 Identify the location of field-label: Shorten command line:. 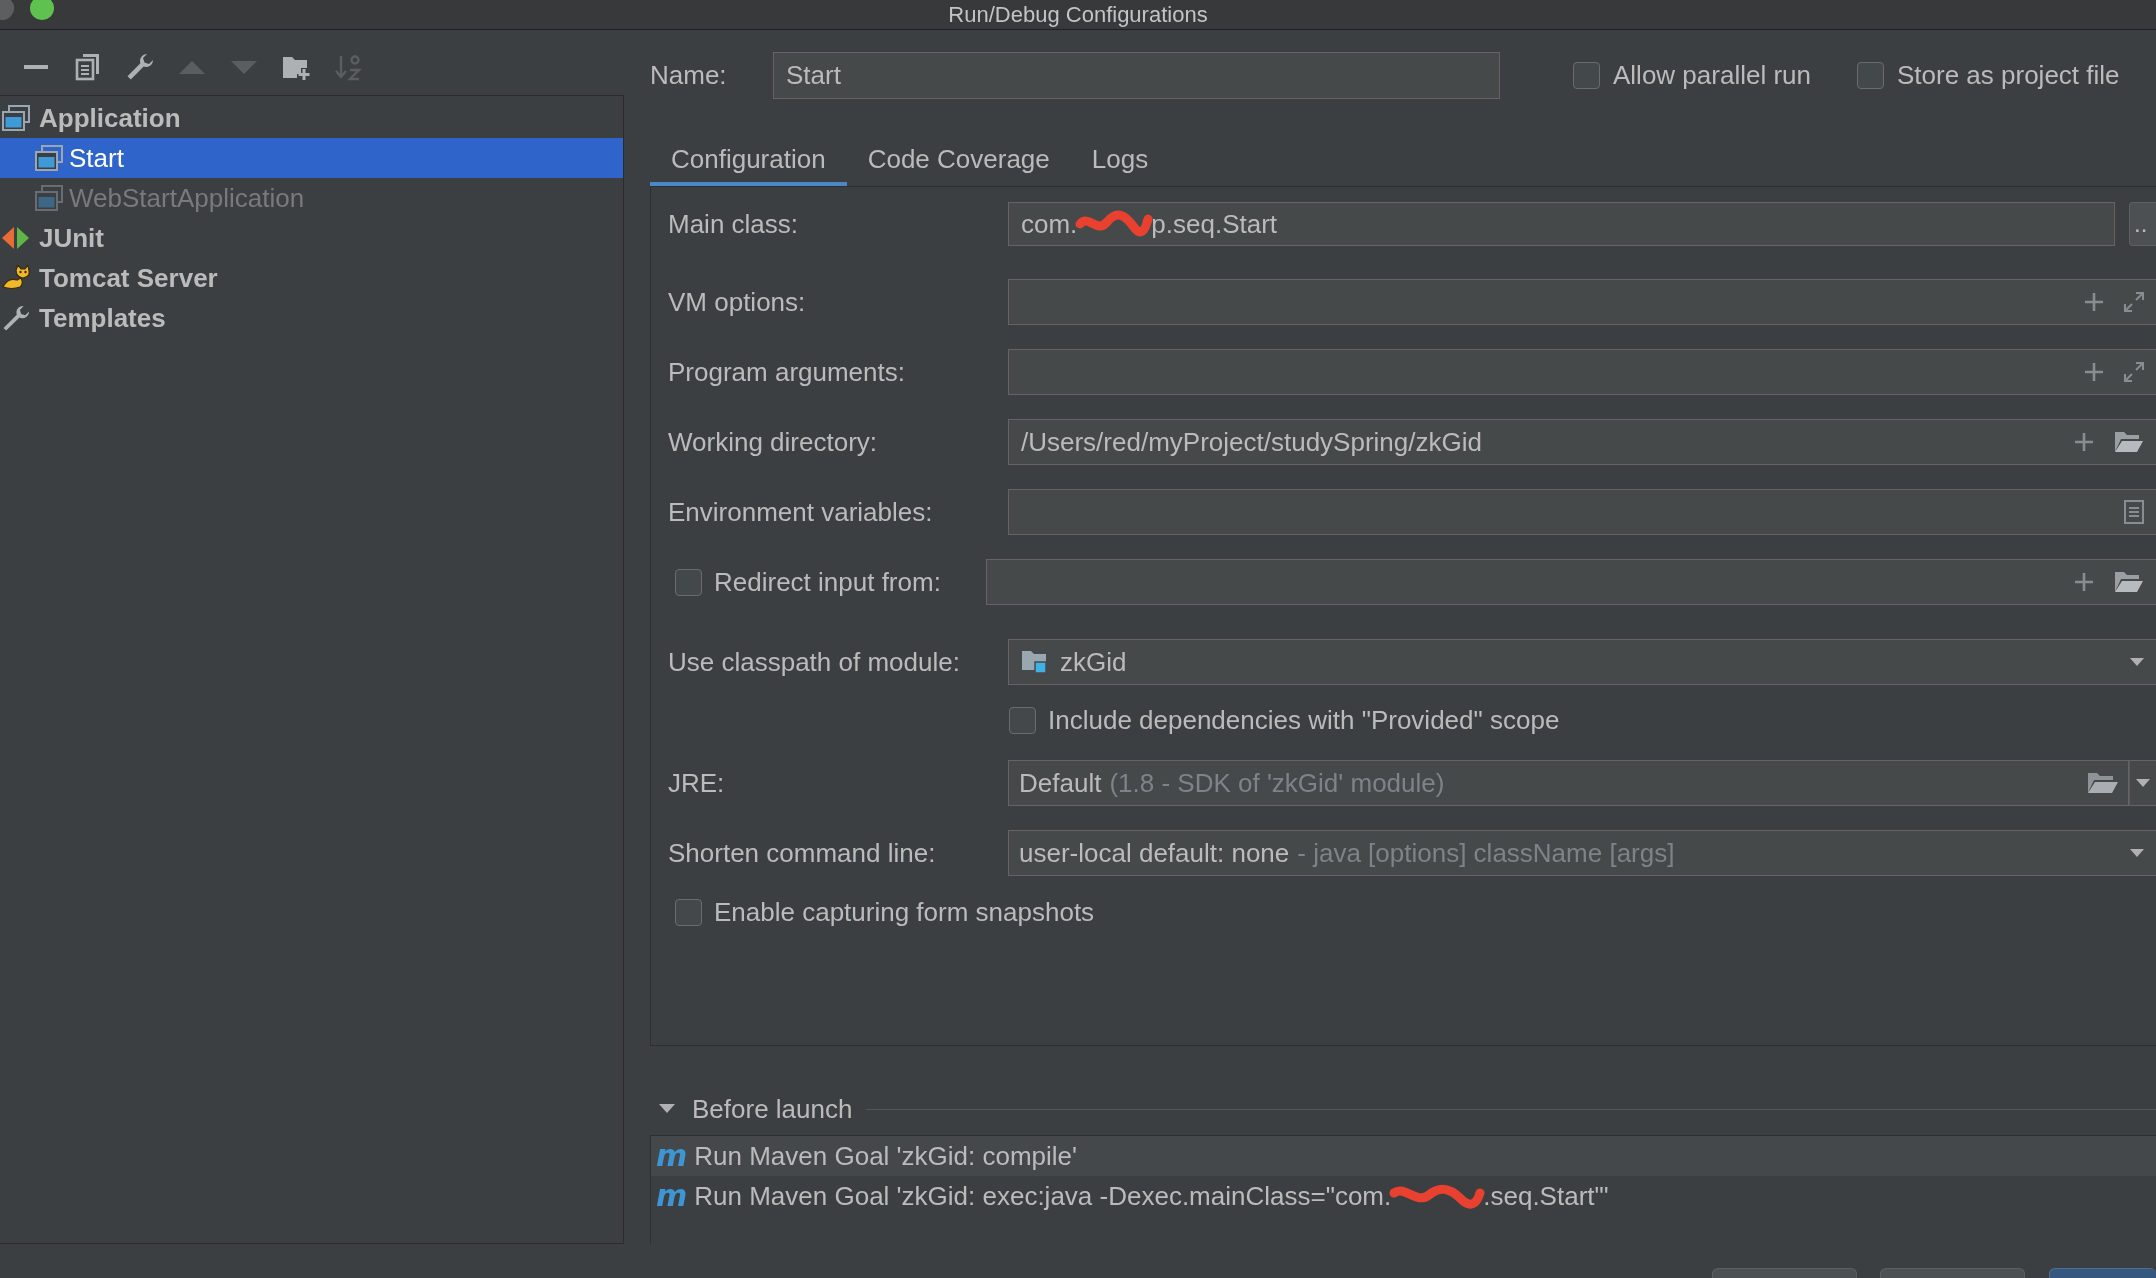
(802, 853).